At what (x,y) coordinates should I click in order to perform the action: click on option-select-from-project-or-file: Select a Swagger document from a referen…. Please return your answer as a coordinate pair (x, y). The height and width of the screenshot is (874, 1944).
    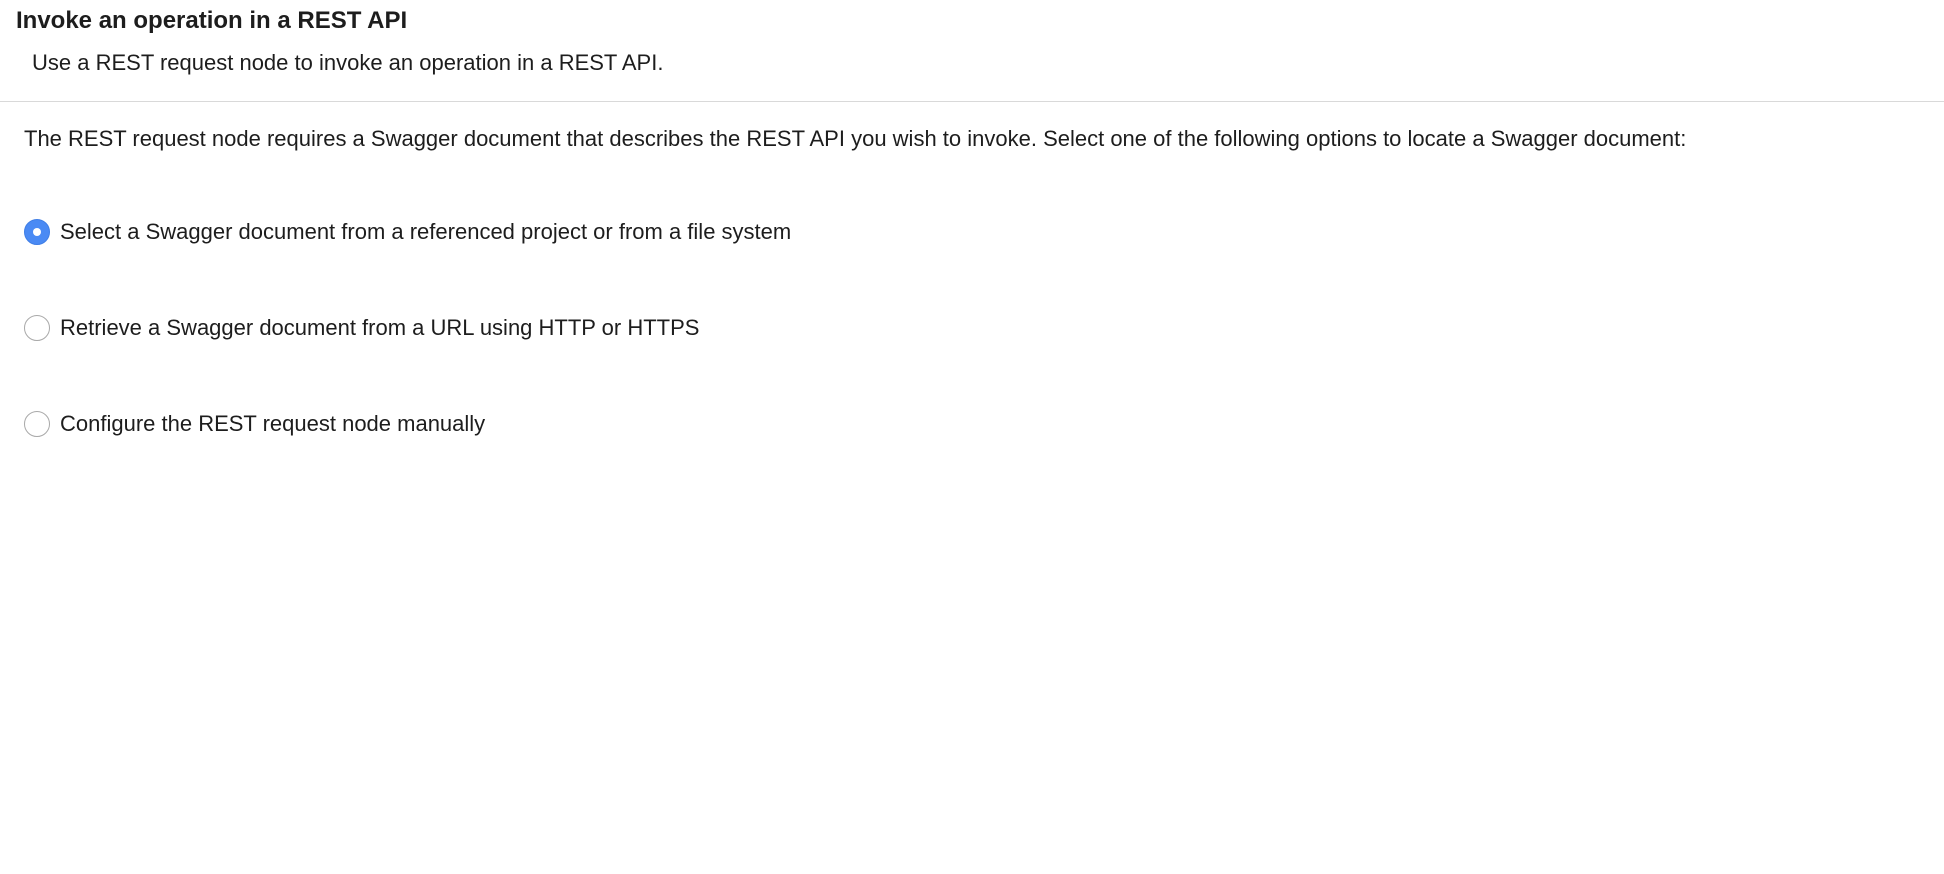
    Looking at the image, I should click on (407, 232).